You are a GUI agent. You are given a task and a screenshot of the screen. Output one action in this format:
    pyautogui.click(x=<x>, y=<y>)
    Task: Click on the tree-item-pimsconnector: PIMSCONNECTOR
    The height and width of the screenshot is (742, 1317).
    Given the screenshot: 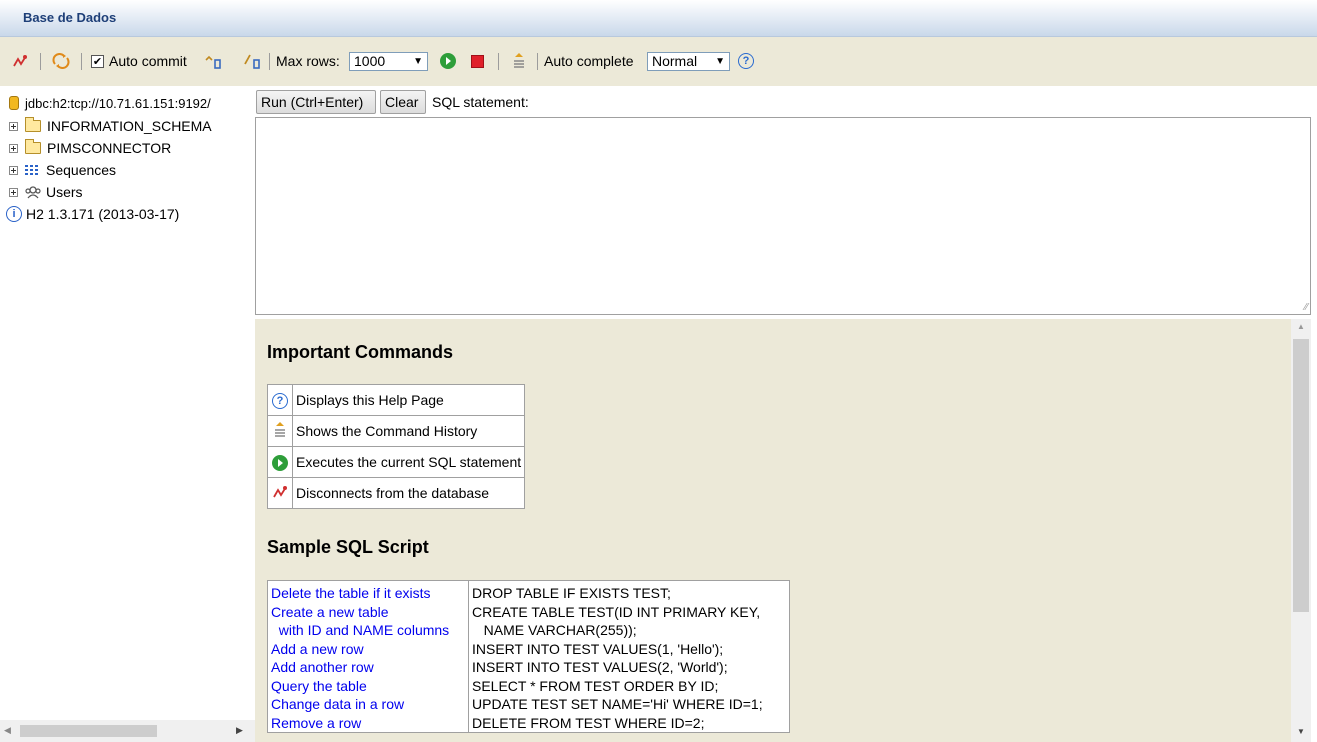 What is the action you would take?
    pyautogui.click(x=90, y=148)
    